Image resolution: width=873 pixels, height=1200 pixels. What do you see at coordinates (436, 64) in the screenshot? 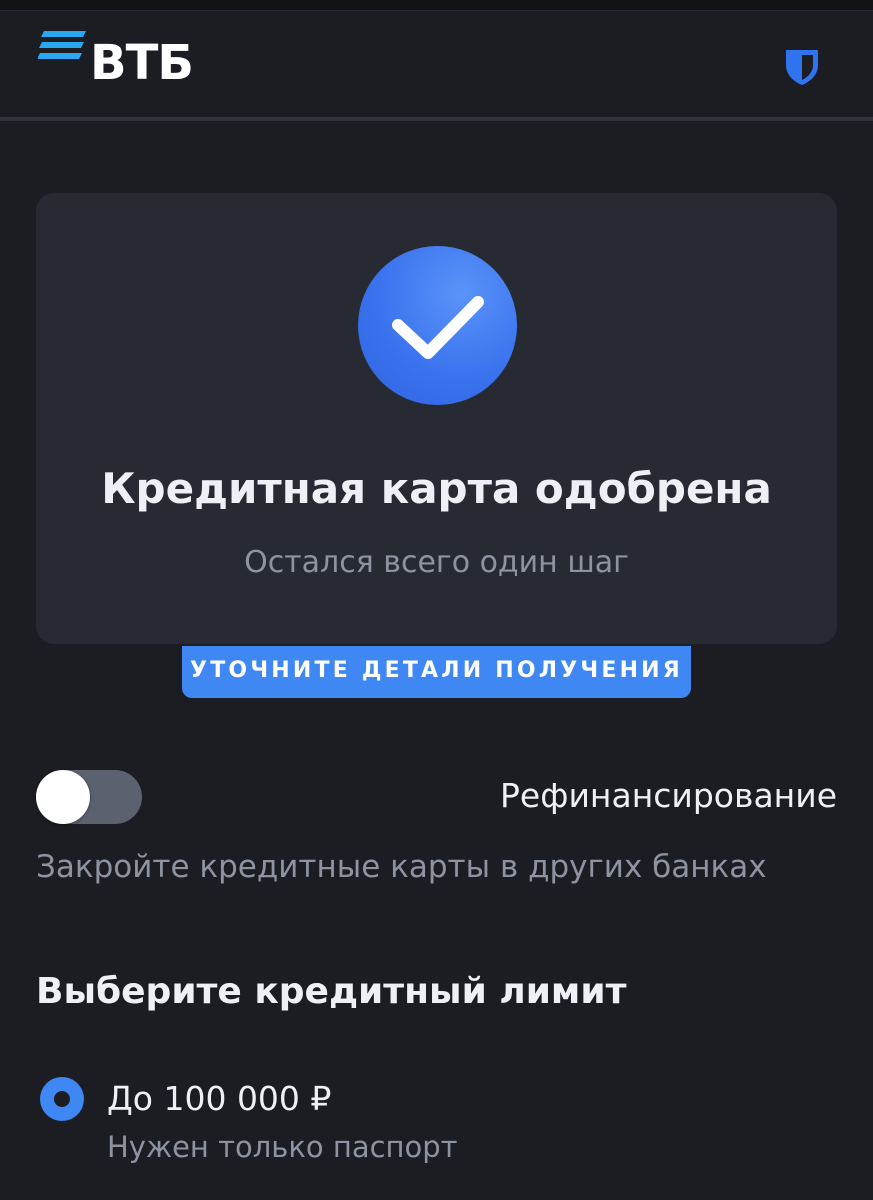
I see `app-header: ВТБ` at bounding box center [436, 64].